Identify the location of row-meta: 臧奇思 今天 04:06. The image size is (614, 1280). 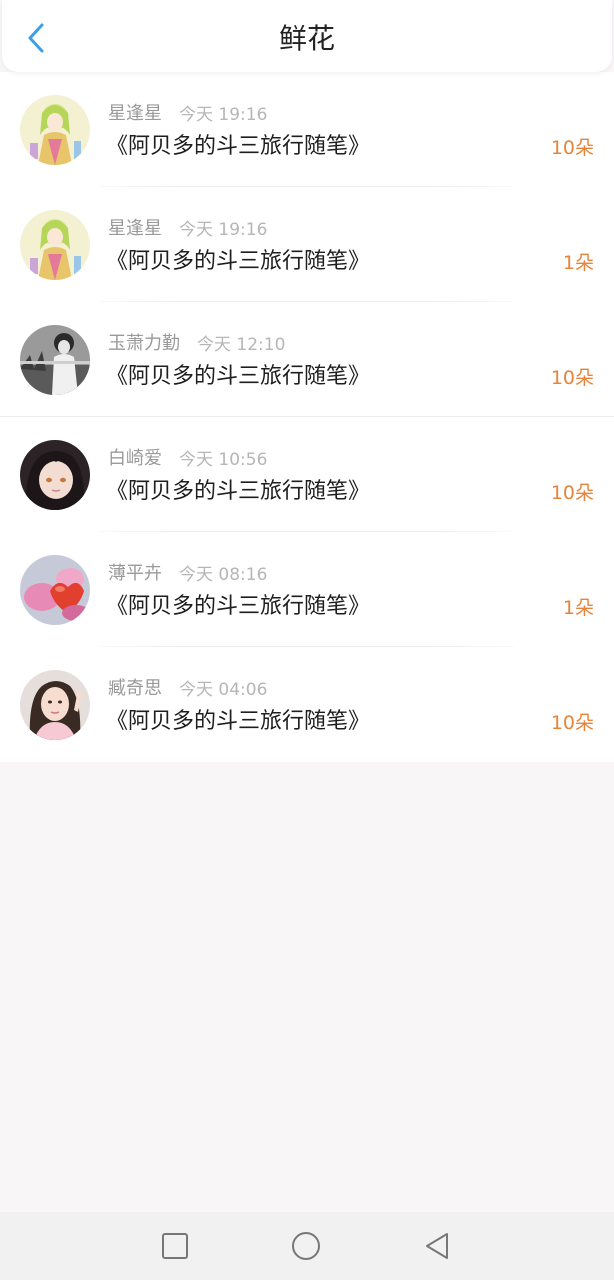
(188, 687).